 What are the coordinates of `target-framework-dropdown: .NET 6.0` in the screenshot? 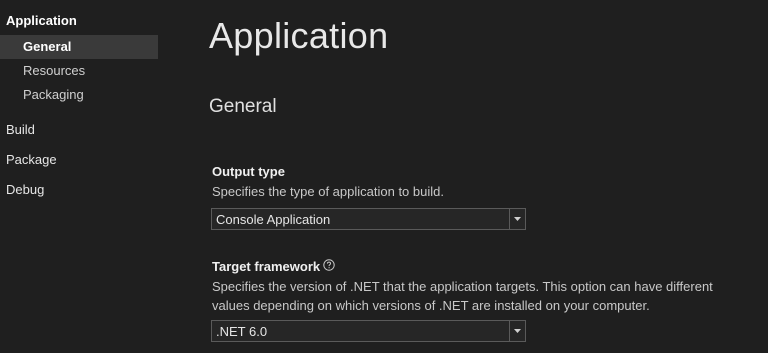 It's located at (368, 331).